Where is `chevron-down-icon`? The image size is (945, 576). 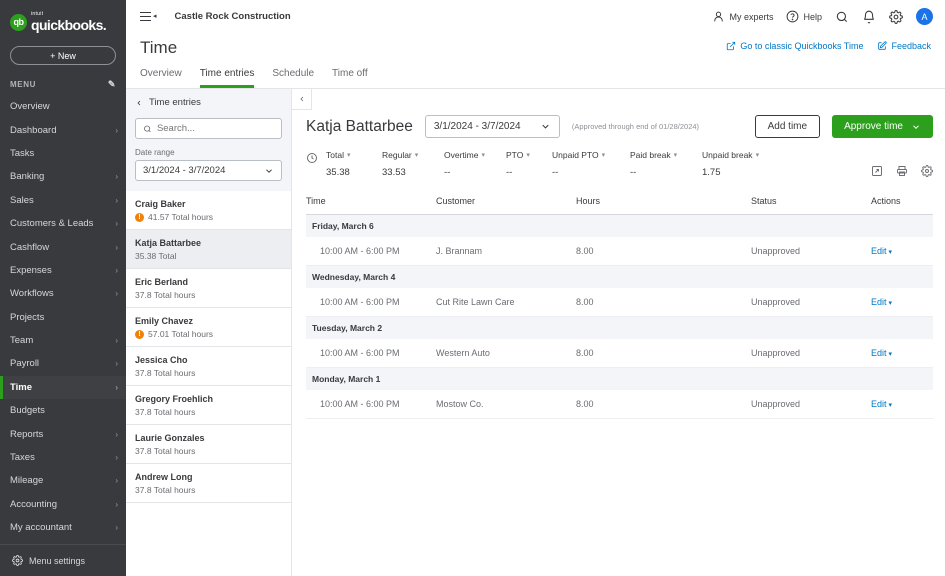
chevron-down-icon is located at coordinates (916, 126).